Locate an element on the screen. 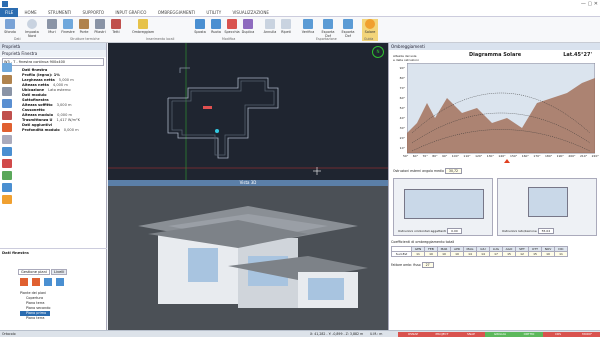 The height and width of the screenshot is (337, 600). fire-tool-icon is located at coordinates (7, 127).